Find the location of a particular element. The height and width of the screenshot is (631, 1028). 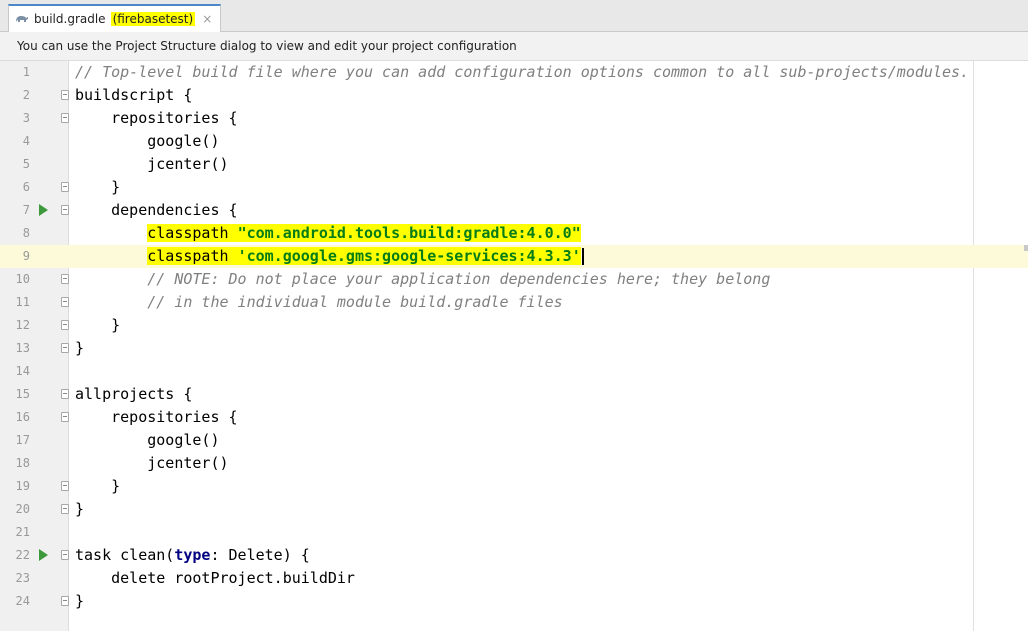

line-number: 9 is located at coordinates (18, 256).